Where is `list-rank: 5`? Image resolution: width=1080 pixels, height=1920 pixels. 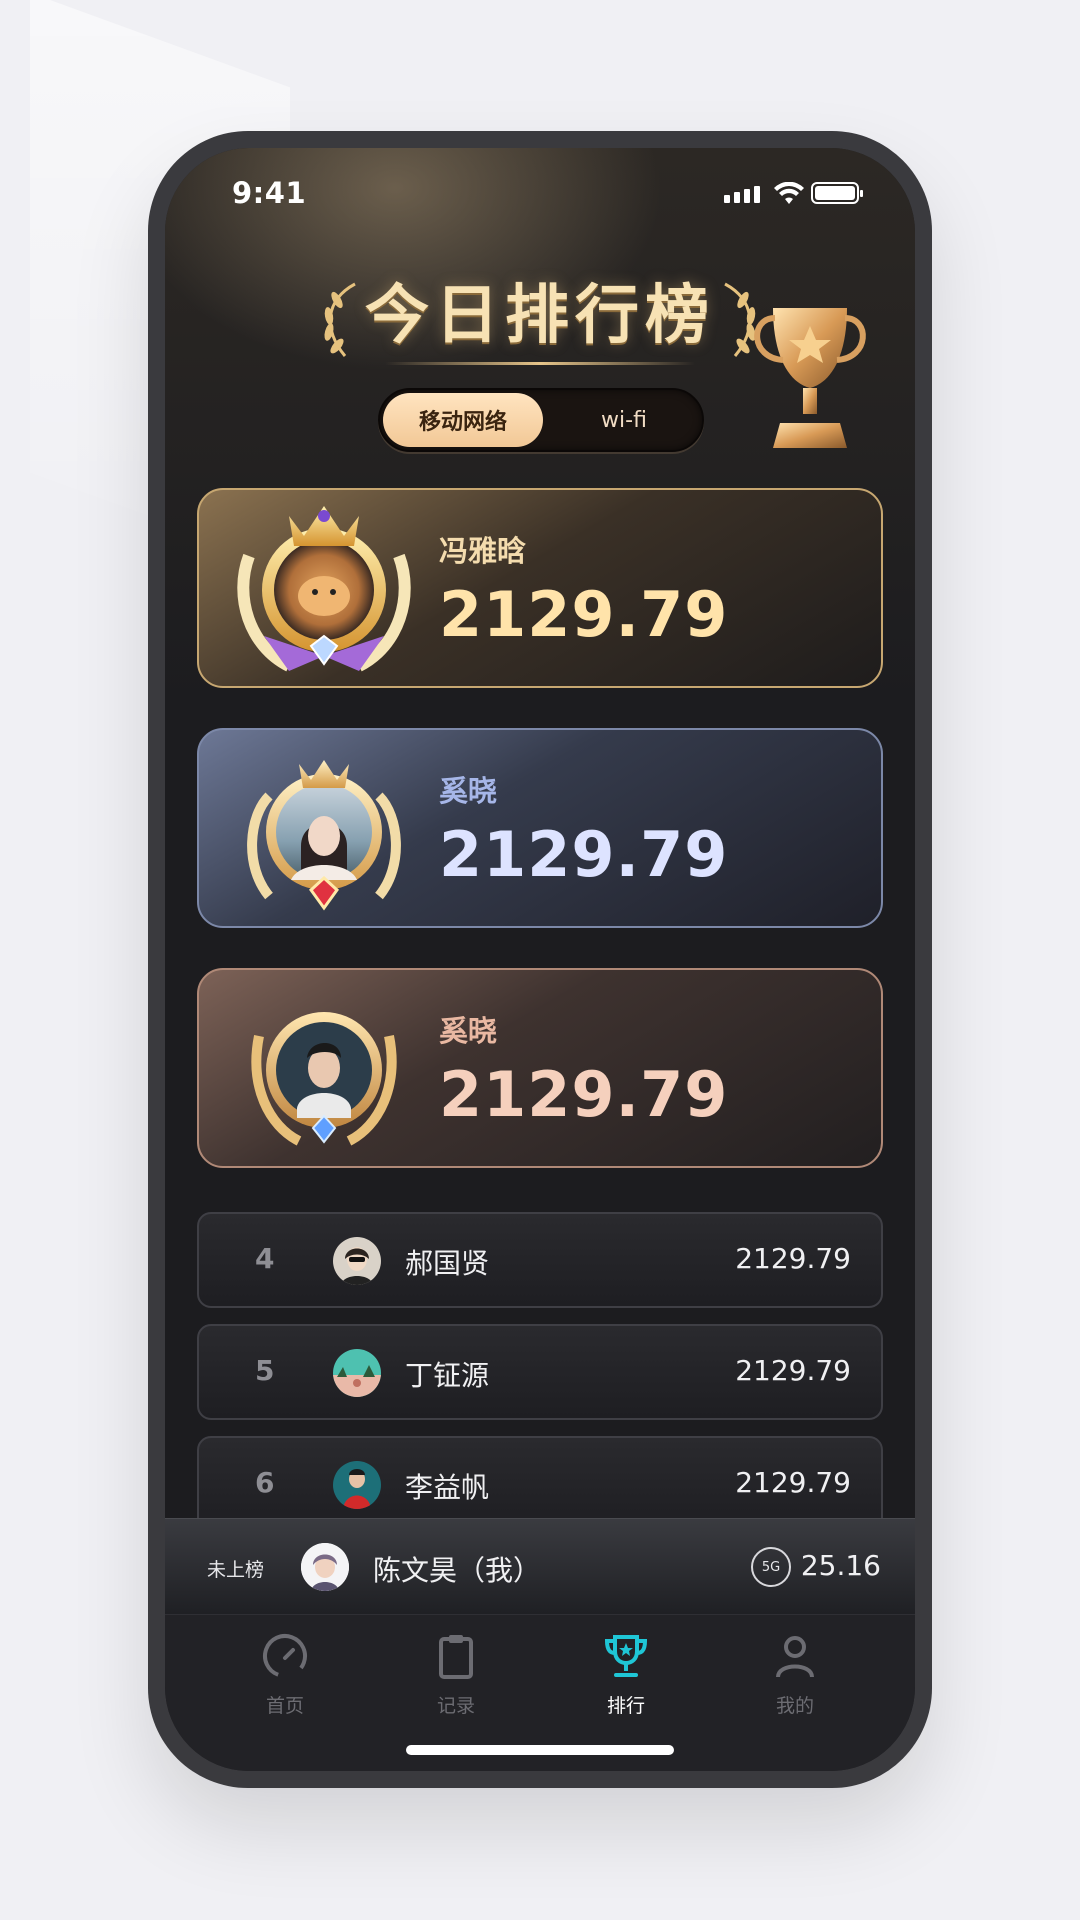 list-rank: 5 is located at coordinates (265, 1370).